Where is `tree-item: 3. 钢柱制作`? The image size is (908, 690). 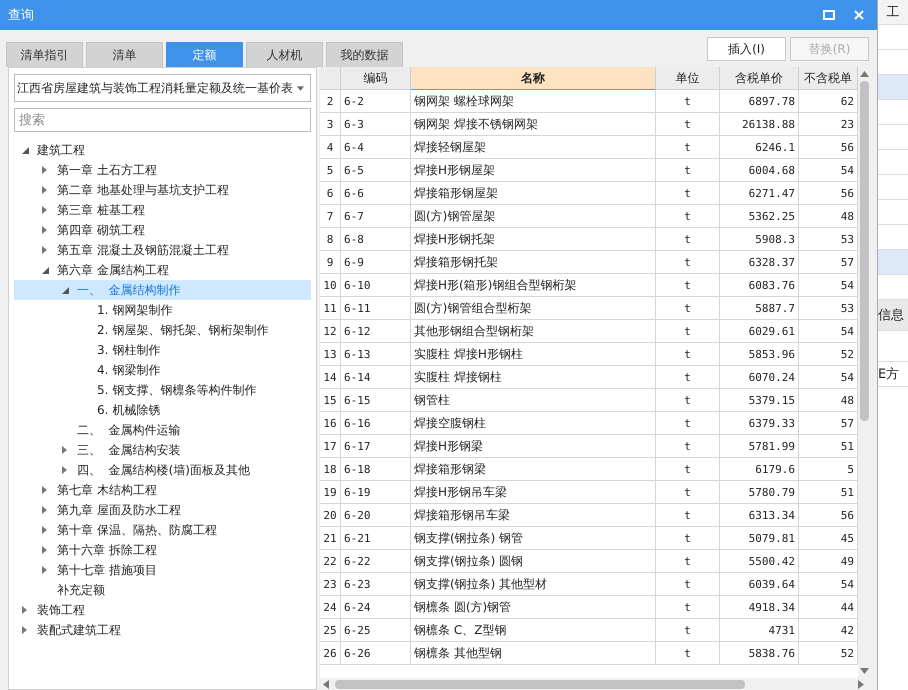 tree-item: 3. 钢柱制作 is located at coordinates (162, 350).